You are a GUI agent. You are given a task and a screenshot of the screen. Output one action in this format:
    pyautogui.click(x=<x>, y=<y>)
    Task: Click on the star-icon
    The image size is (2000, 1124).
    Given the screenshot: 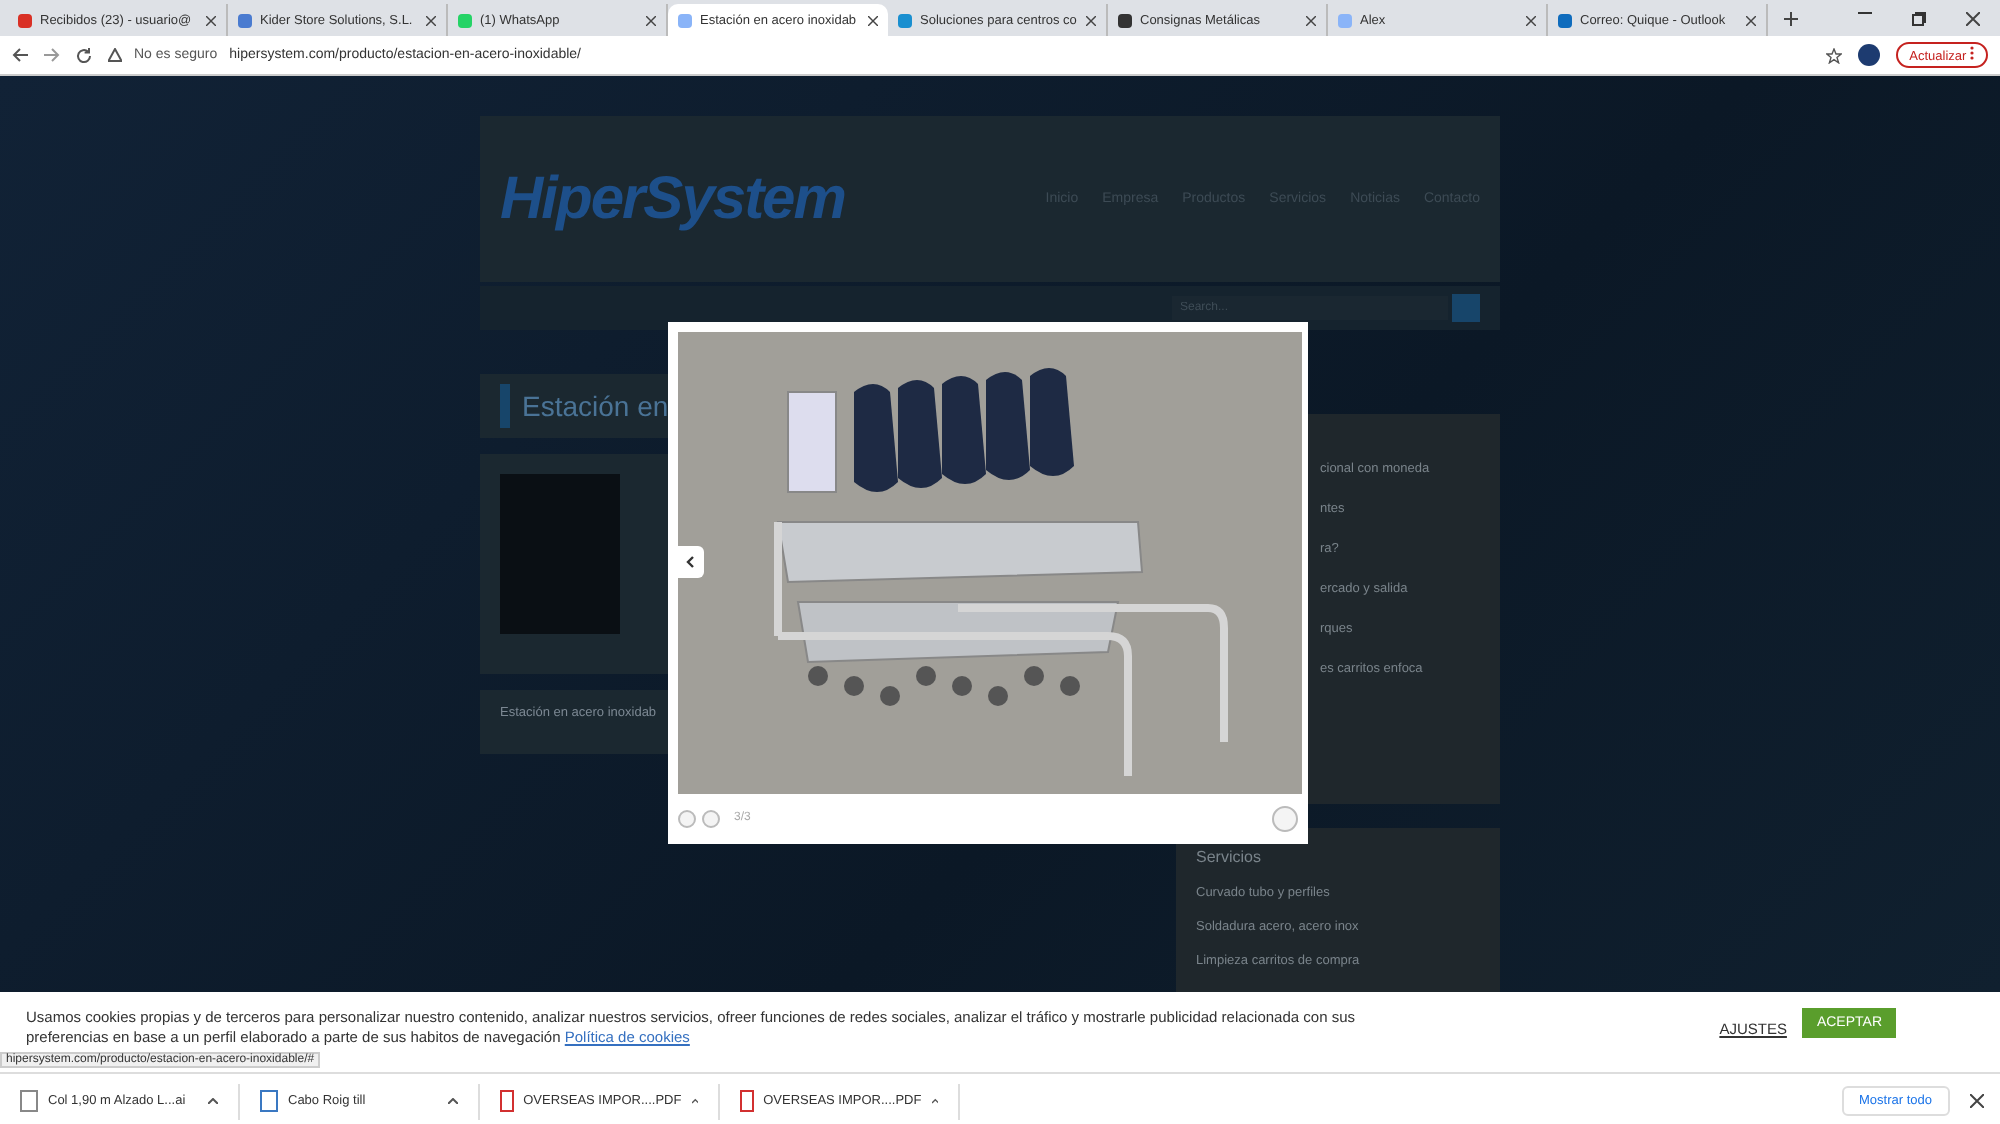 What is the action you would take?
    pyautogui.click(x=1833, y=55)
    